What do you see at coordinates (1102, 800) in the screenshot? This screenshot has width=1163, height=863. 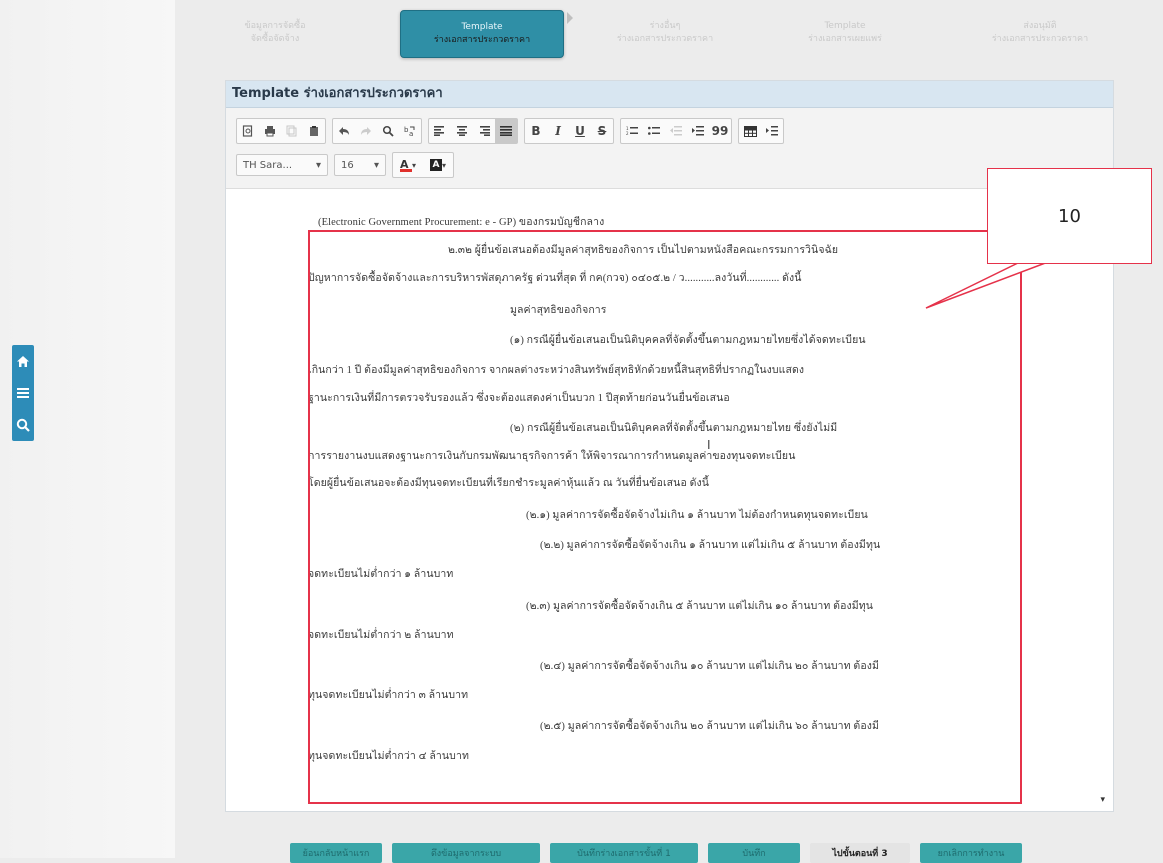 I see `scroll-down-icon: ▾` at bounding box center [1102, 800].